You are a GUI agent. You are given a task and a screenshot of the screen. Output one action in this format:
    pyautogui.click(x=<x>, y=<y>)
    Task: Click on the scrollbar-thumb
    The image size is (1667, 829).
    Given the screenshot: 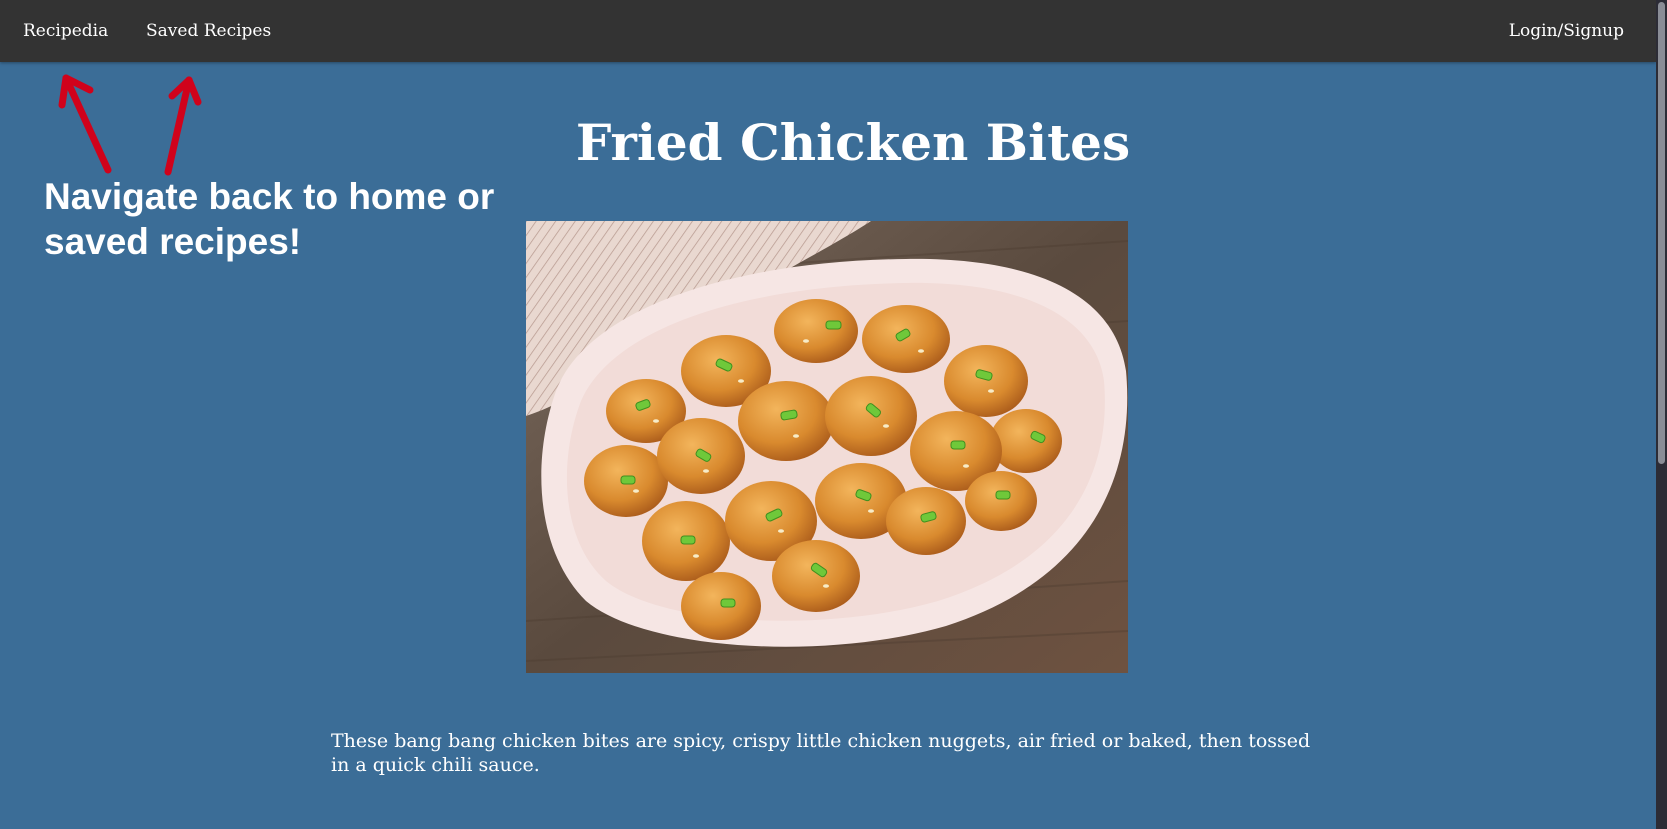 What is the action you would take?
    pyautogui.click(x=1661, y=233)
    